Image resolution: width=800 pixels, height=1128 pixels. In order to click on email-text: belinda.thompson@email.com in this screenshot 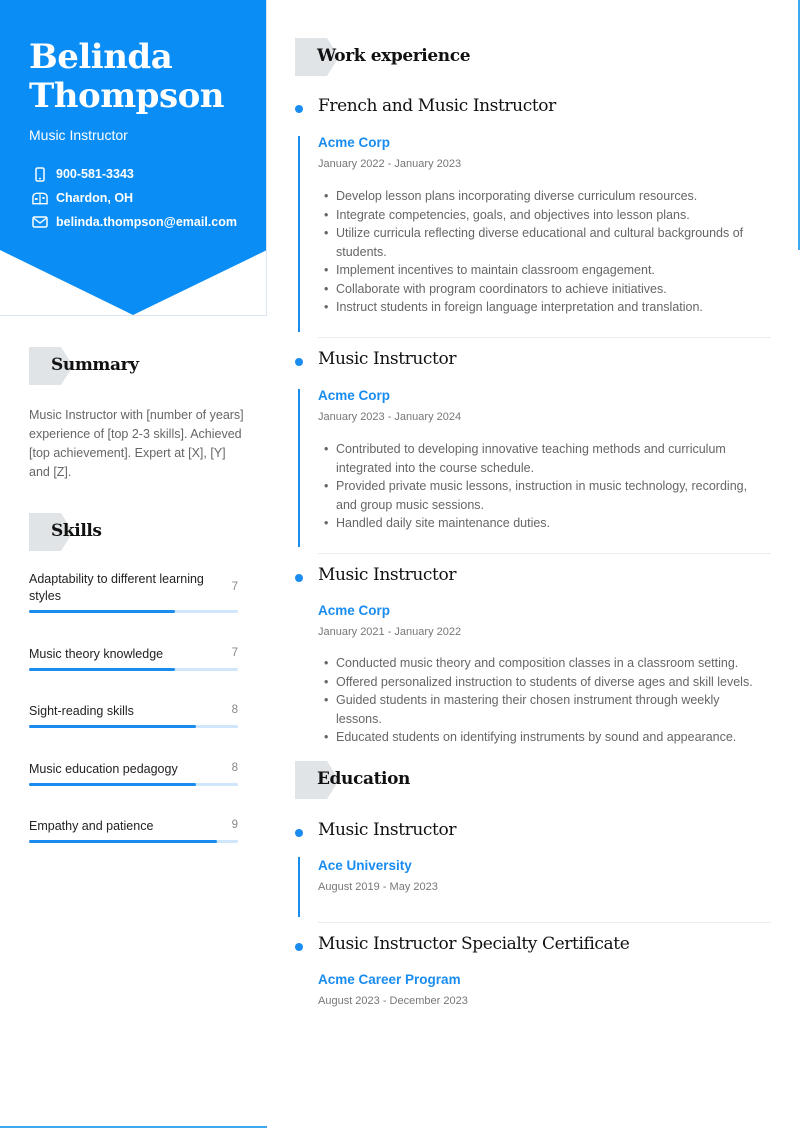, I will do `click(146, 222)`.